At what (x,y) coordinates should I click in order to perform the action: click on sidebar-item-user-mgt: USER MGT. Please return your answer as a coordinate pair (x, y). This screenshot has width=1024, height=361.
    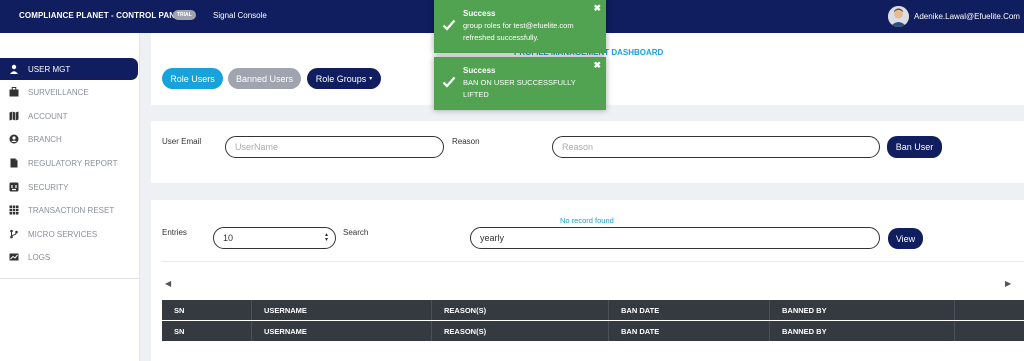
    Looking at the image, I should click on (69, 69).